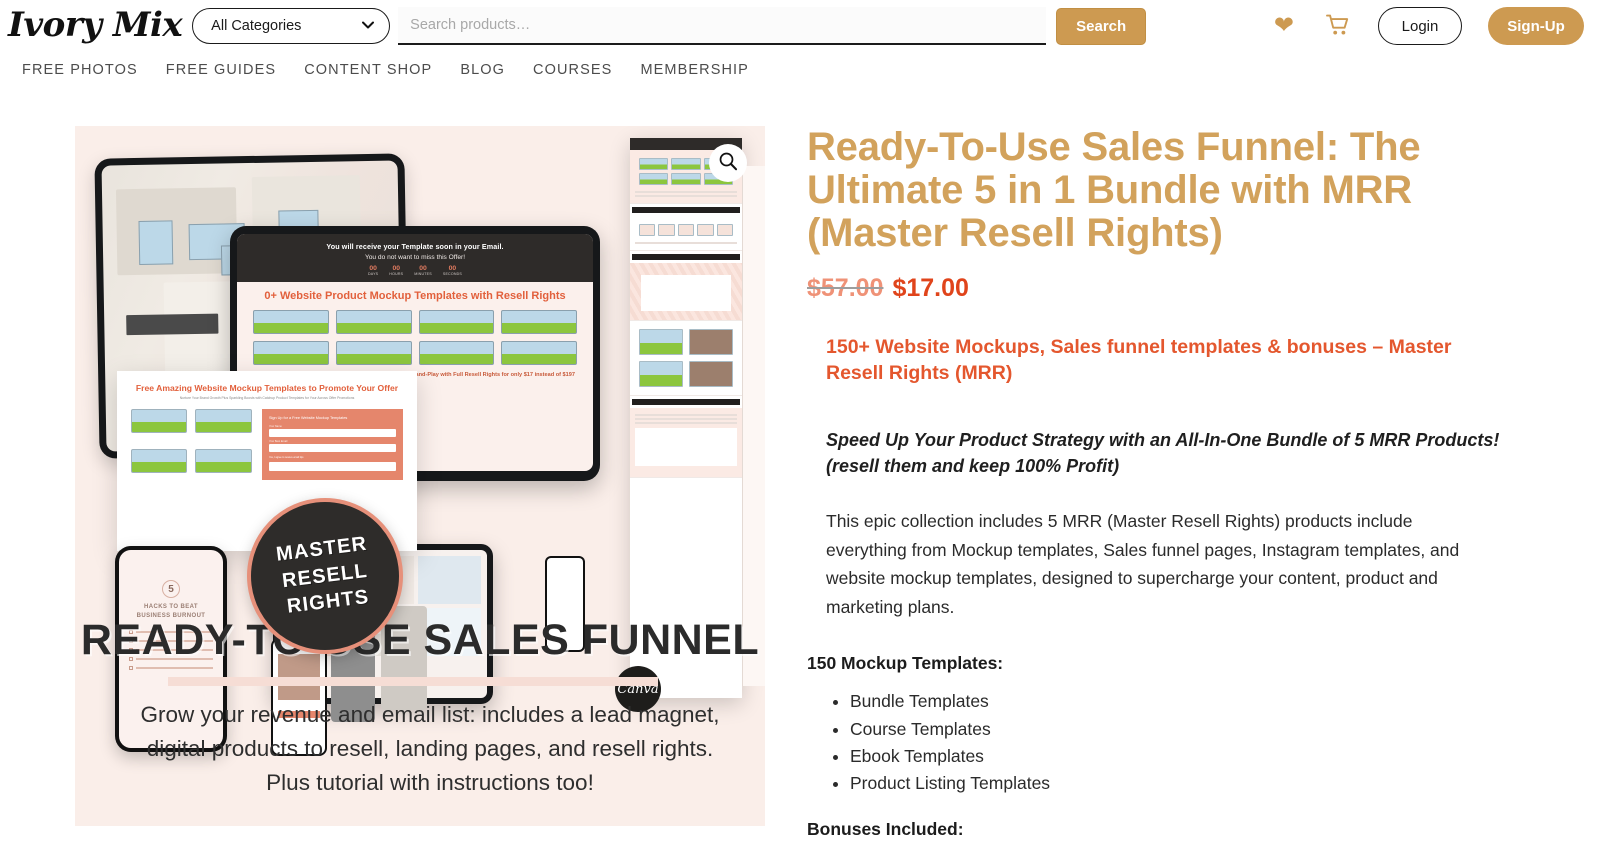 This screenshot has width=1600, height=854. What do you see at coordinates (332, 467) in the screenshot?
I see `mock-optin-submit` at bounding box center [332, 467].